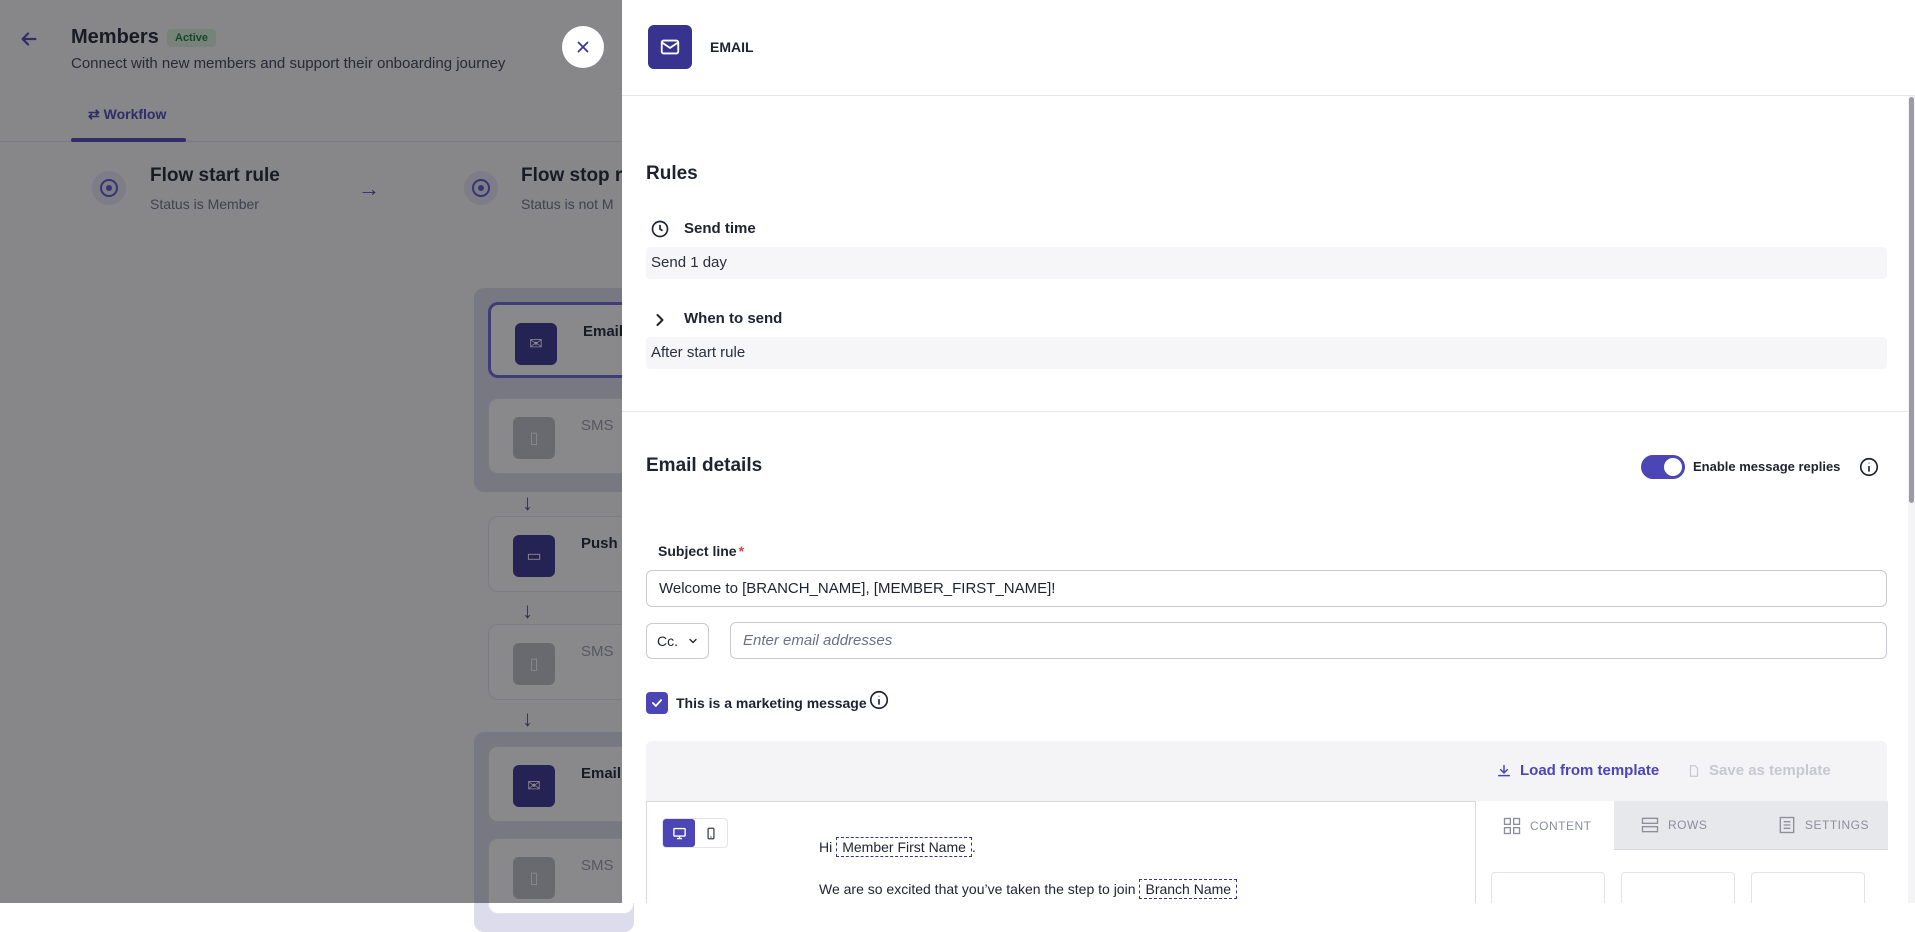  Describe the element at coordinates (1650, 825) in the screenshot. I see `rows-icon` at that location.